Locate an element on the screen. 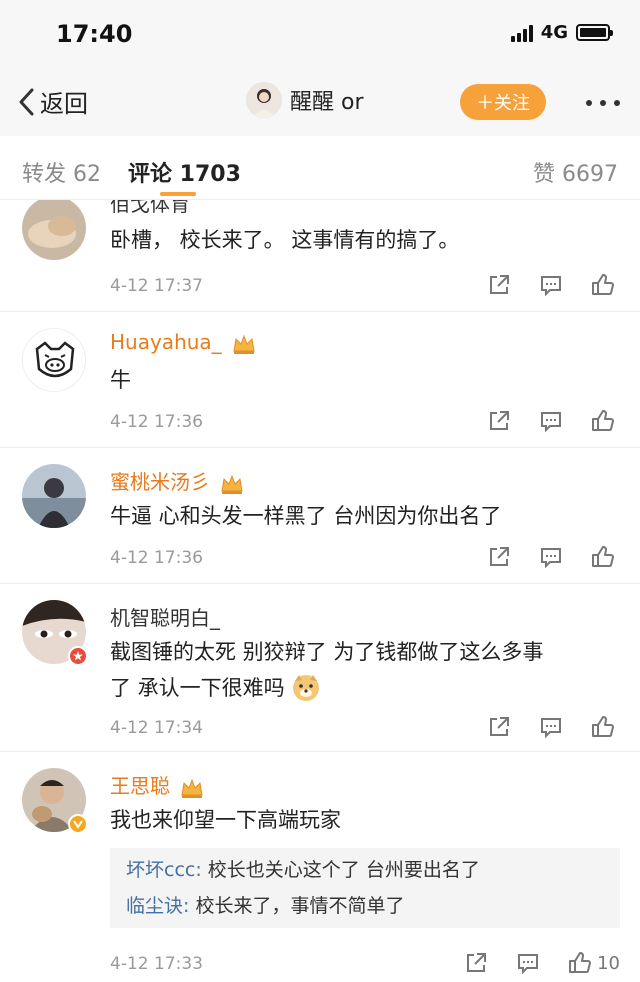  reply-item: 临尘诀: 校长来了，事情不简单了 is located at coordinates (365, 906).